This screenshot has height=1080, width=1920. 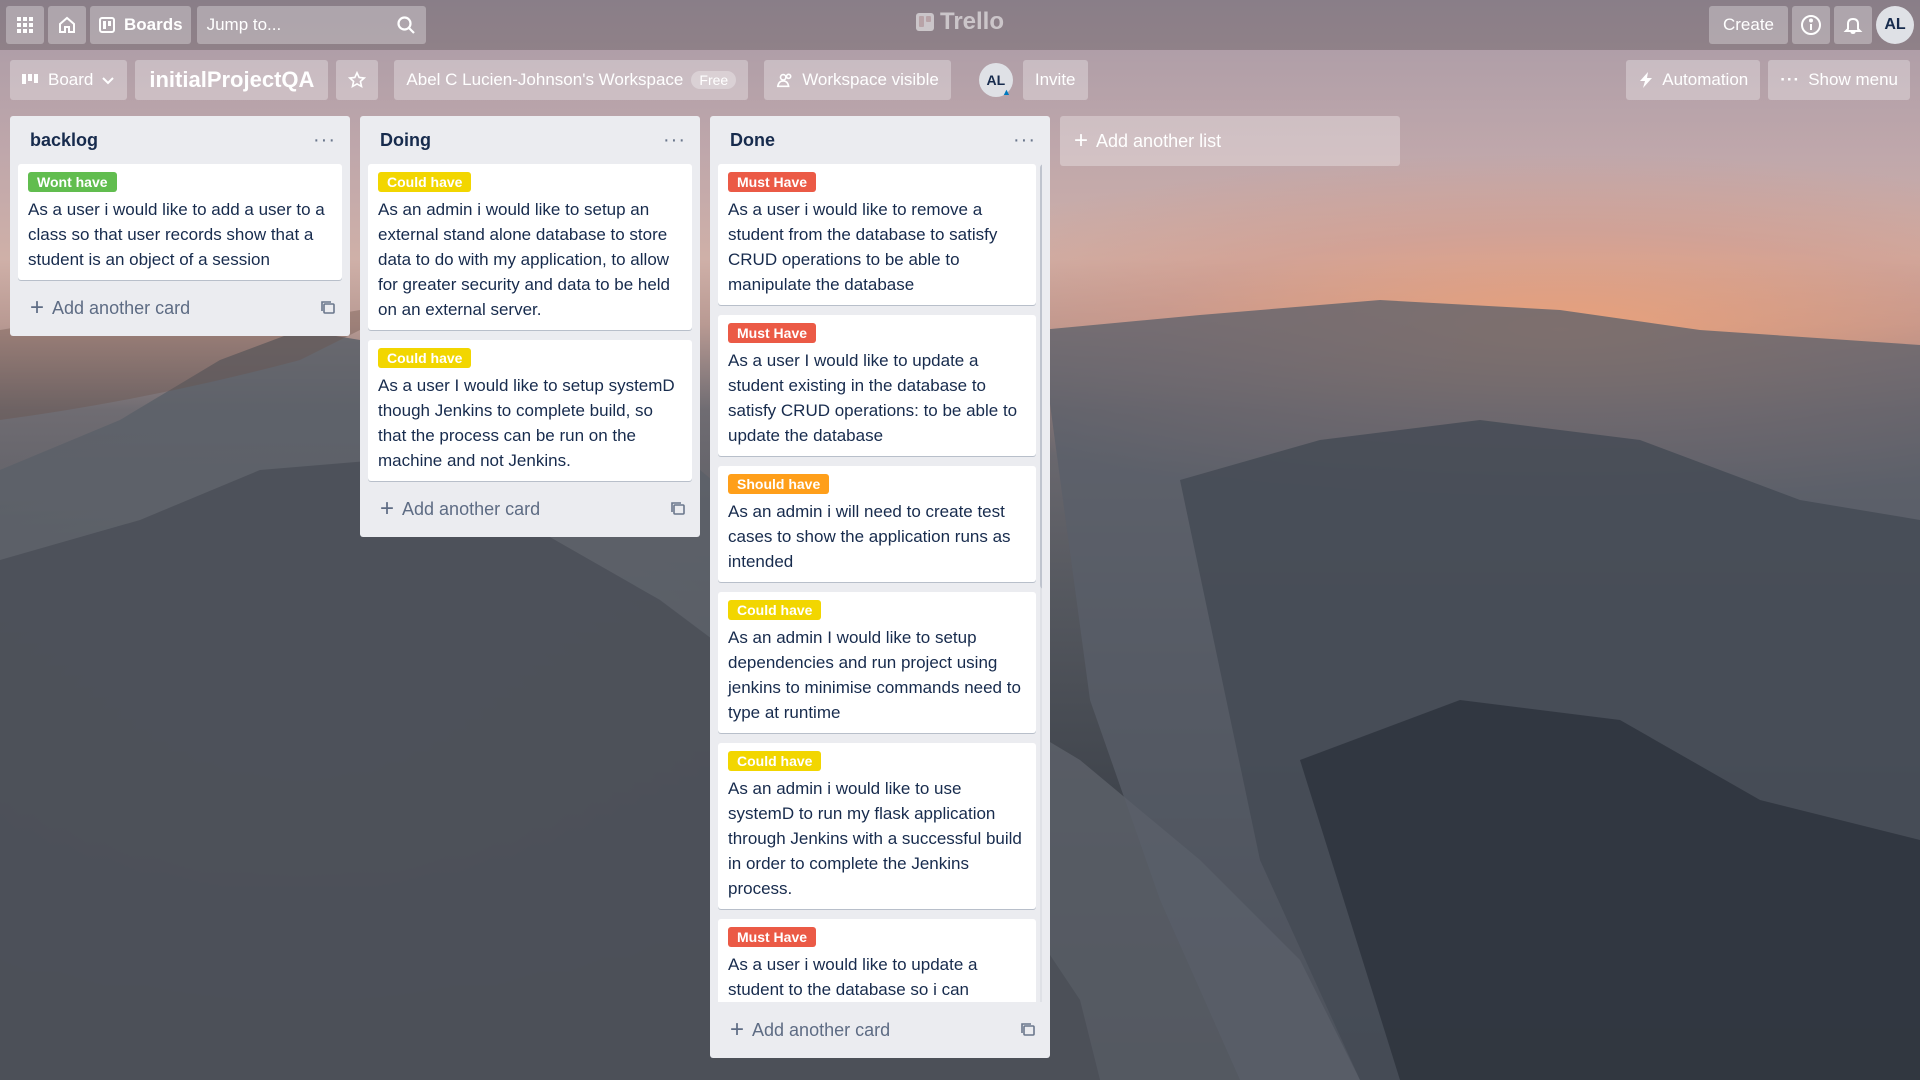 I want to click on list-header: Doing ···, so click(x=530, y=140).